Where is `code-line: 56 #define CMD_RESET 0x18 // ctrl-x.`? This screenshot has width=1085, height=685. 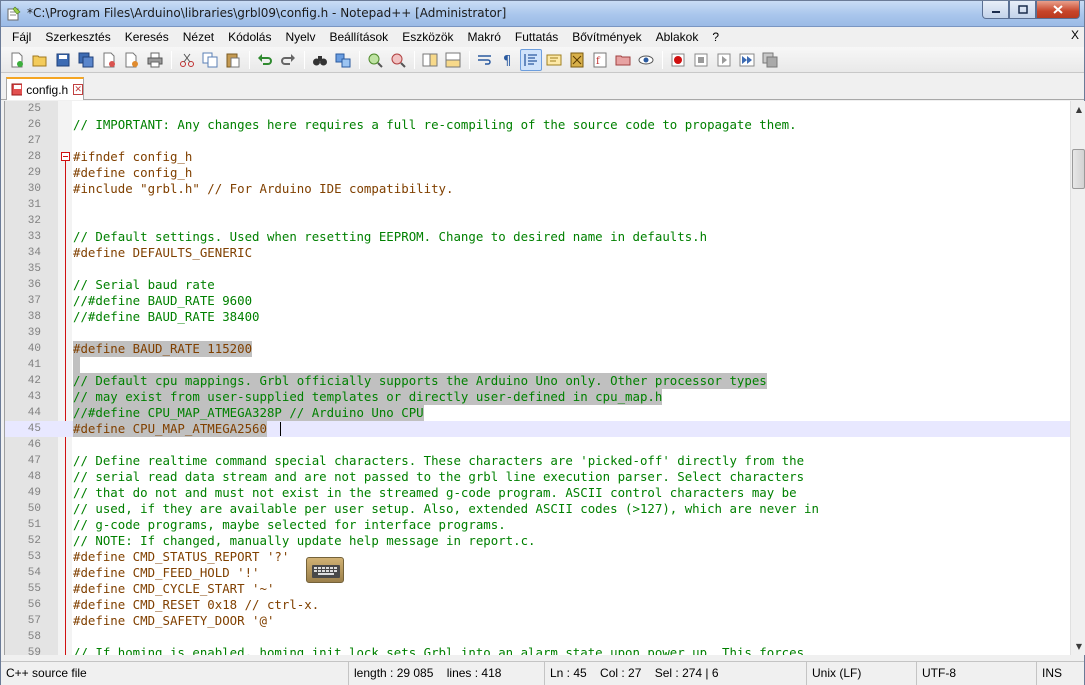
code-line: 56 #define CMD_RESET 0x18 // ctrl-x. is located at coordinates (538, 605).